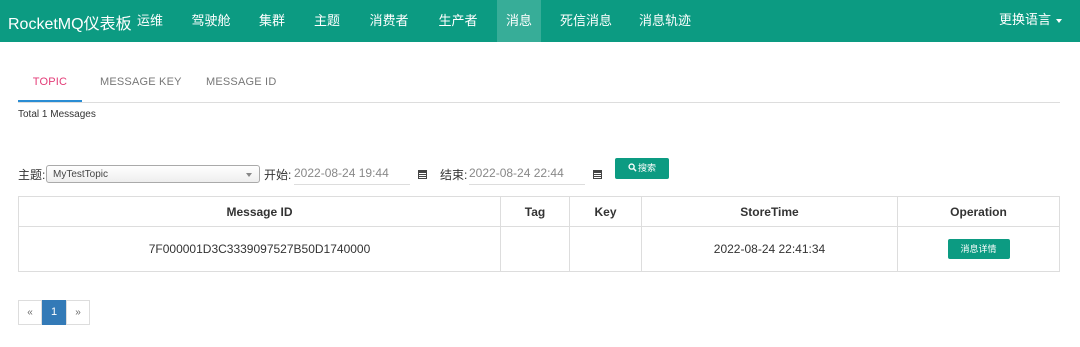 The width and height of the screenshot is (1080, 347). Describe the element at coordinates (535, 211) in the screenshot. I see `column-header-tag: Tag` at that location.